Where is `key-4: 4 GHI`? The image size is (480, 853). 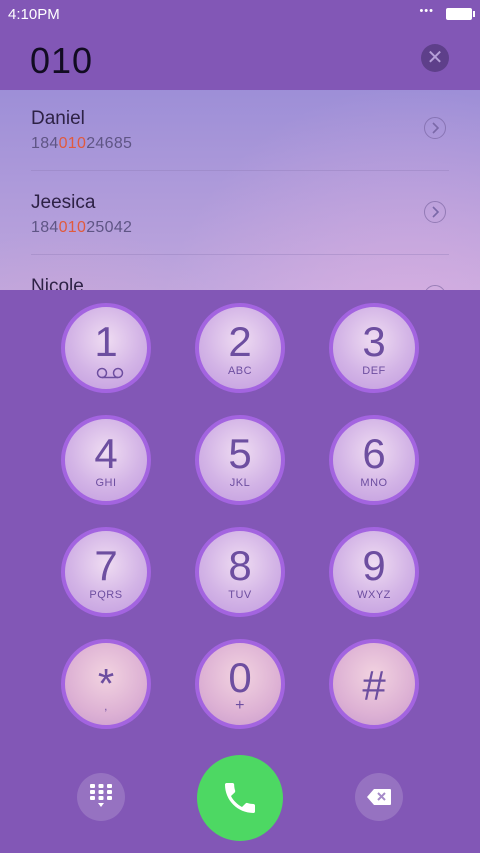
key-4: 4 GHI is located at coordinates (106, 460).